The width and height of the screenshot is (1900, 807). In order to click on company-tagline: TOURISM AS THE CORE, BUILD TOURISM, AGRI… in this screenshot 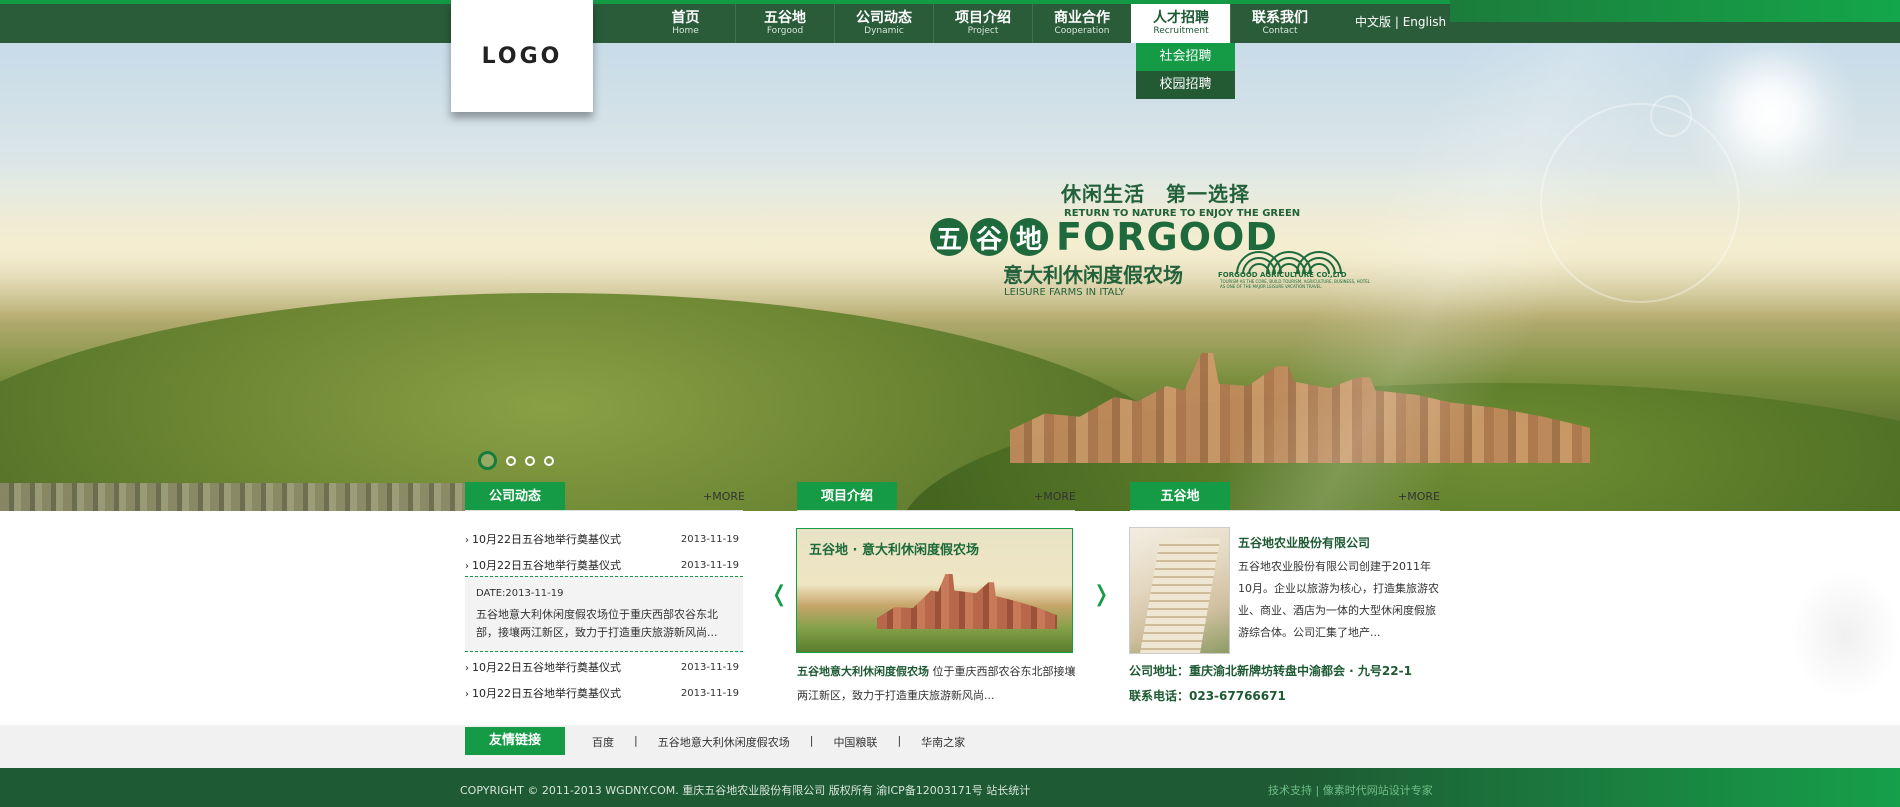, I will do `click(1295, 284)`.